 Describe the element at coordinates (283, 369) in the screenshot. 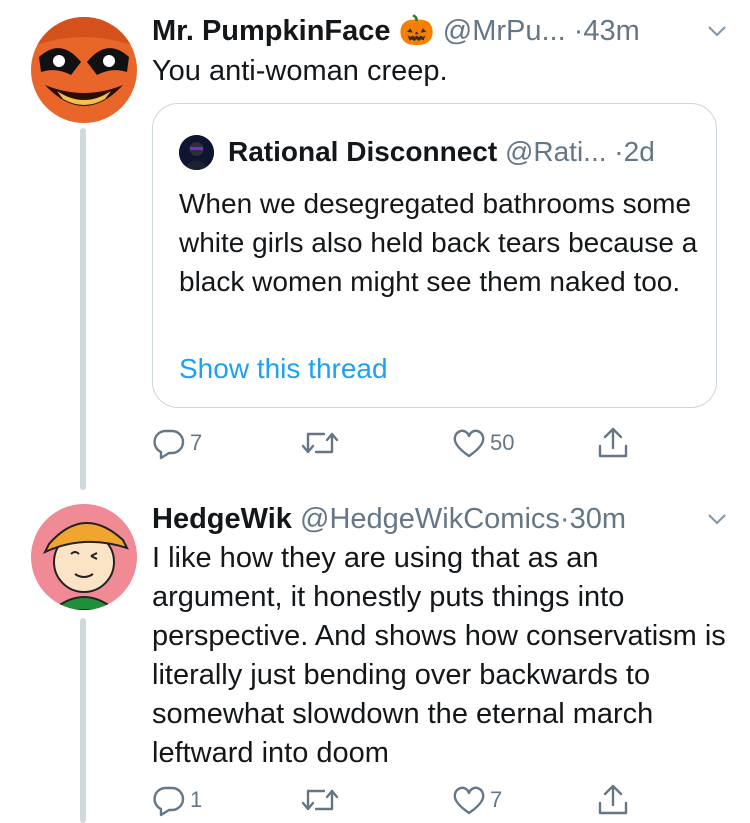

I see `show-thread-link: Show this thread` at that location.